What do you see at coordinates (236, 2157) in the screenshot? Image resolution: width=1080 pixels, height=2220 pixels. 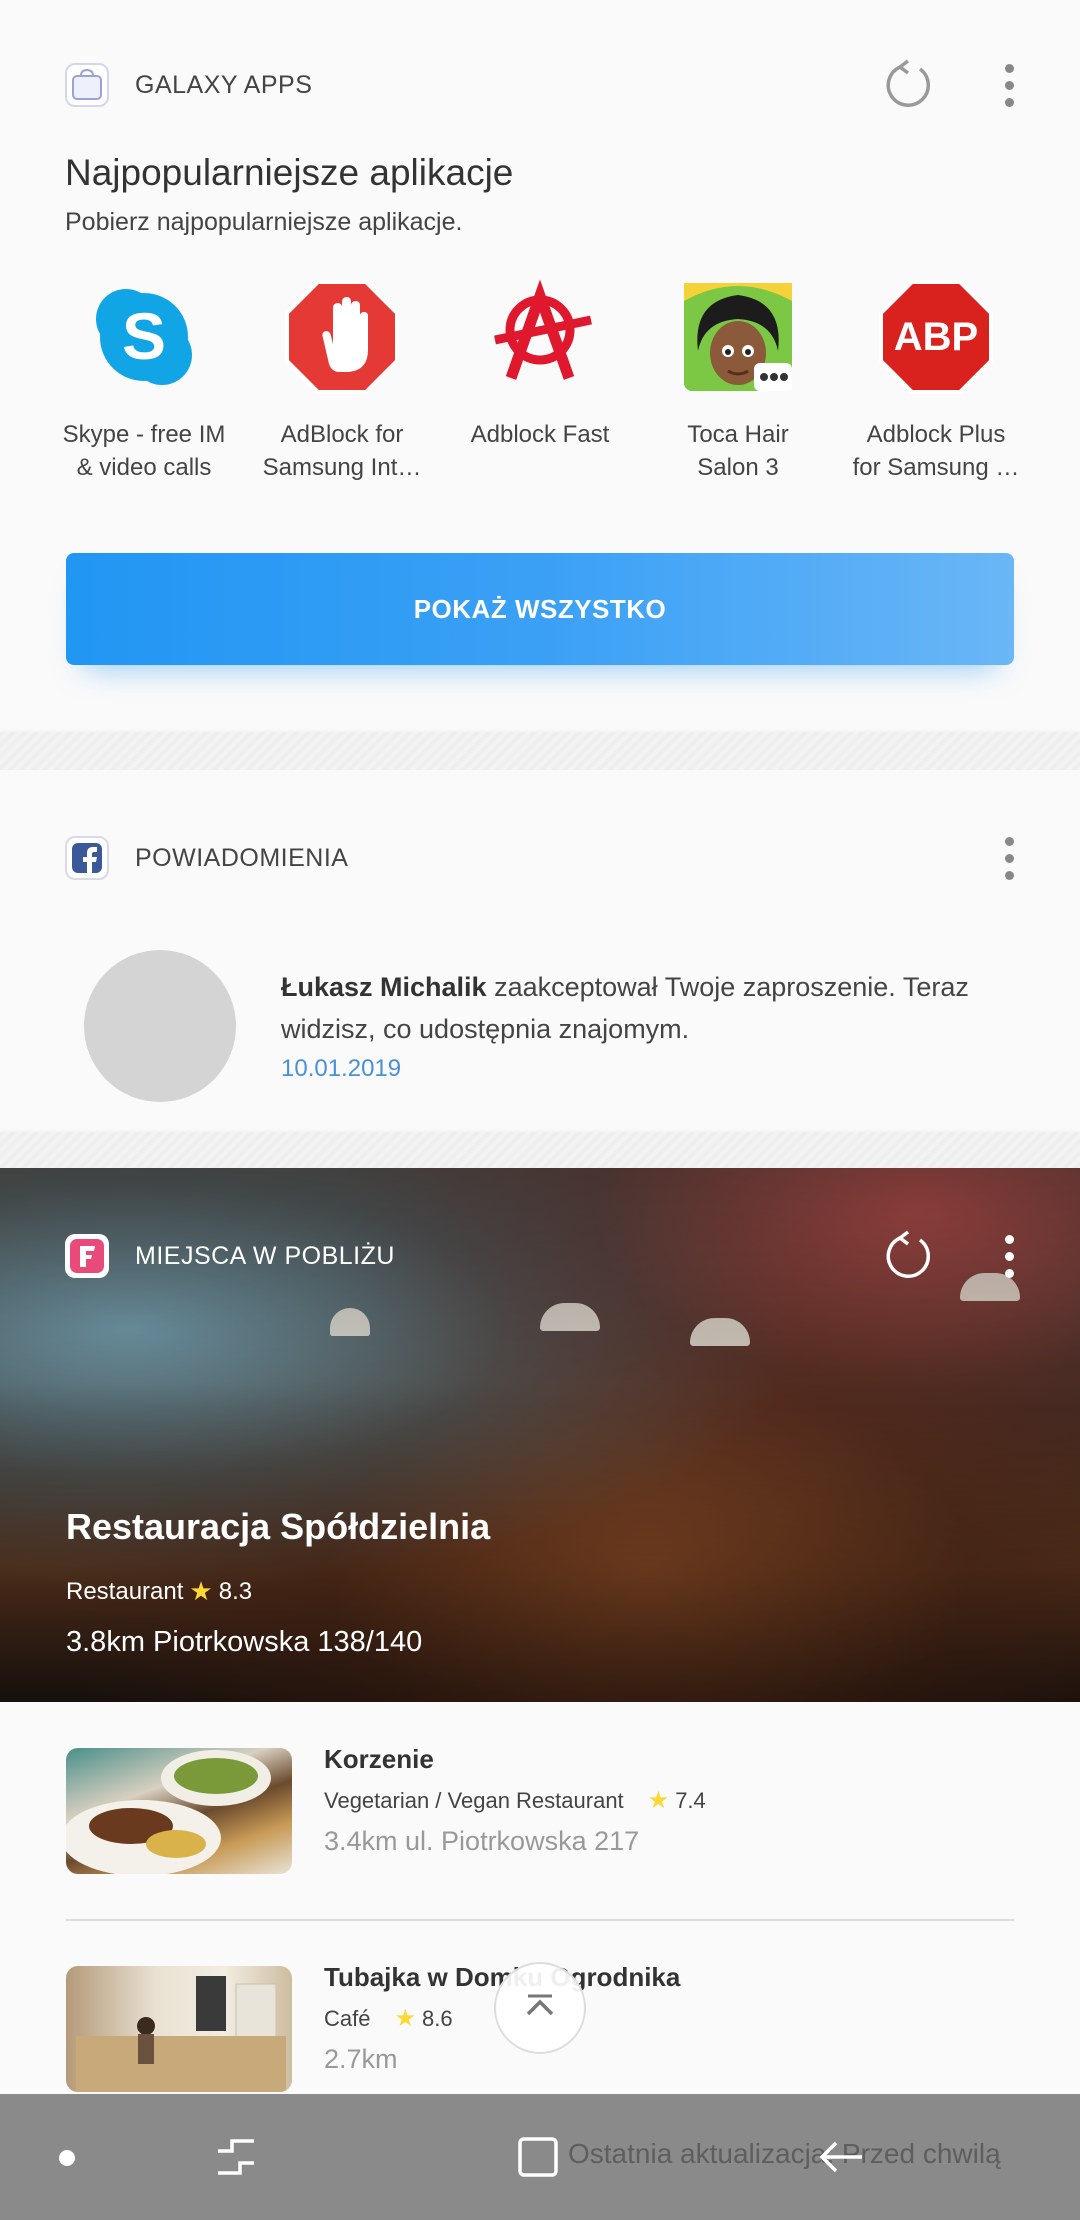 I see `recent-apps-icon` at bounding box center [236, 2157].